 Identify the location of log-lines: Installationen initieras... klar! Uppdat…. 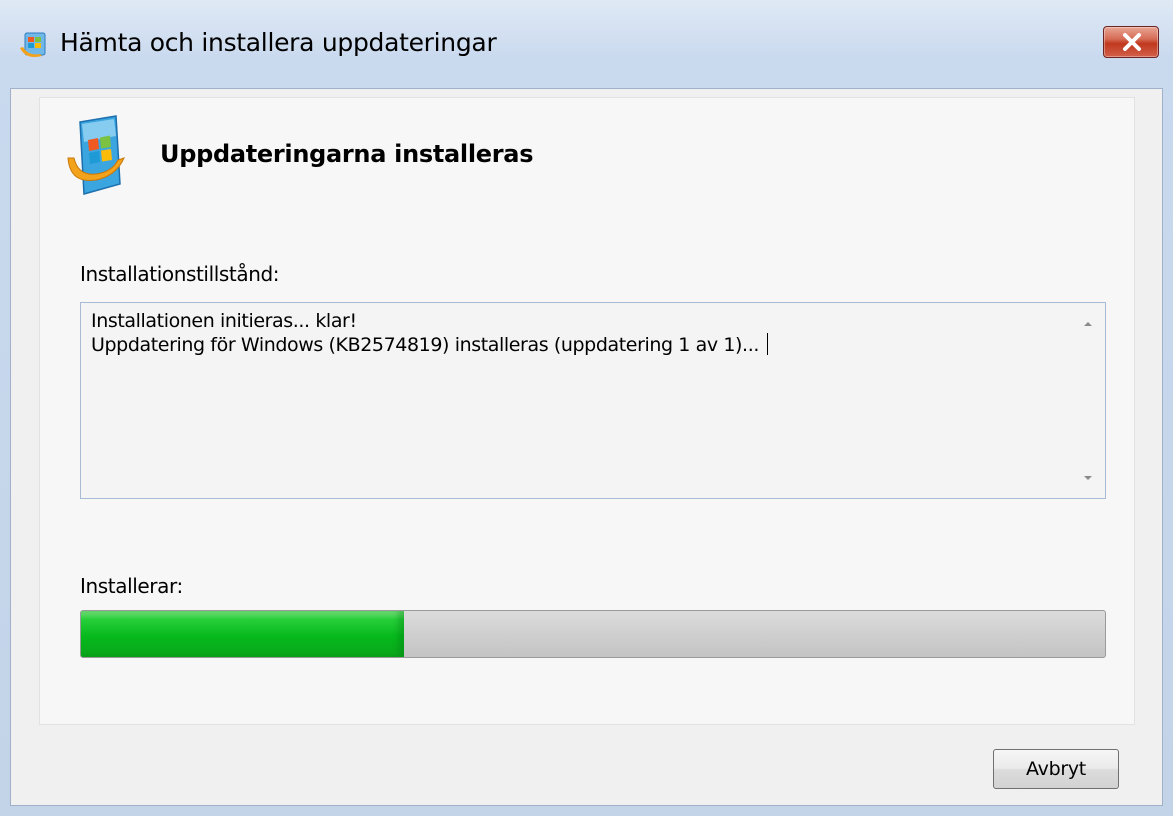
(429, 333).